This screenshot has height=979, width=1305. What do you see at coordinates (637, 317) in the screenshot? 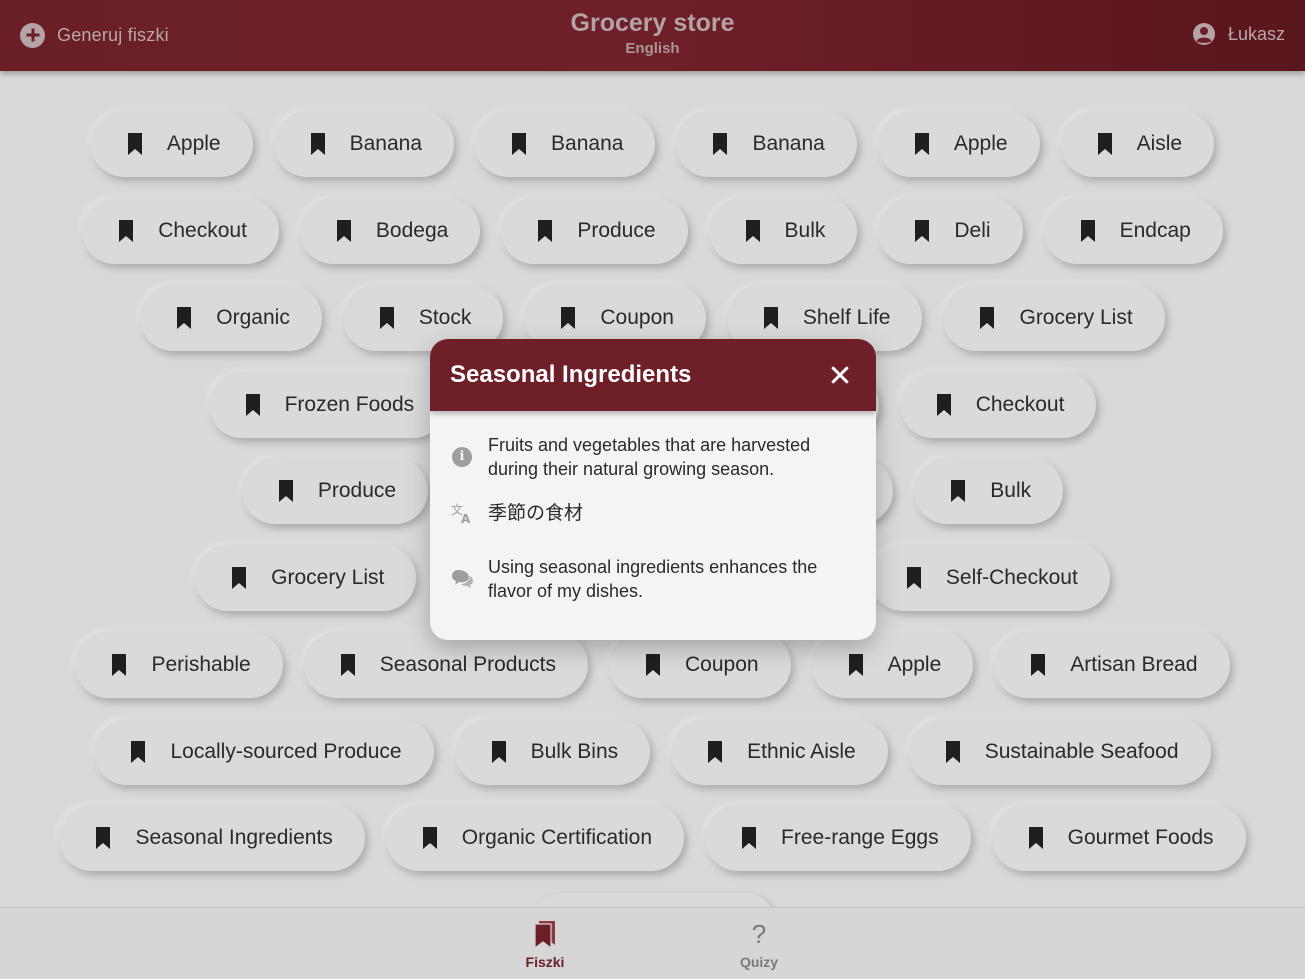
I see `flashcard-chip-label: Coupon` at bounding box center [637, 317].